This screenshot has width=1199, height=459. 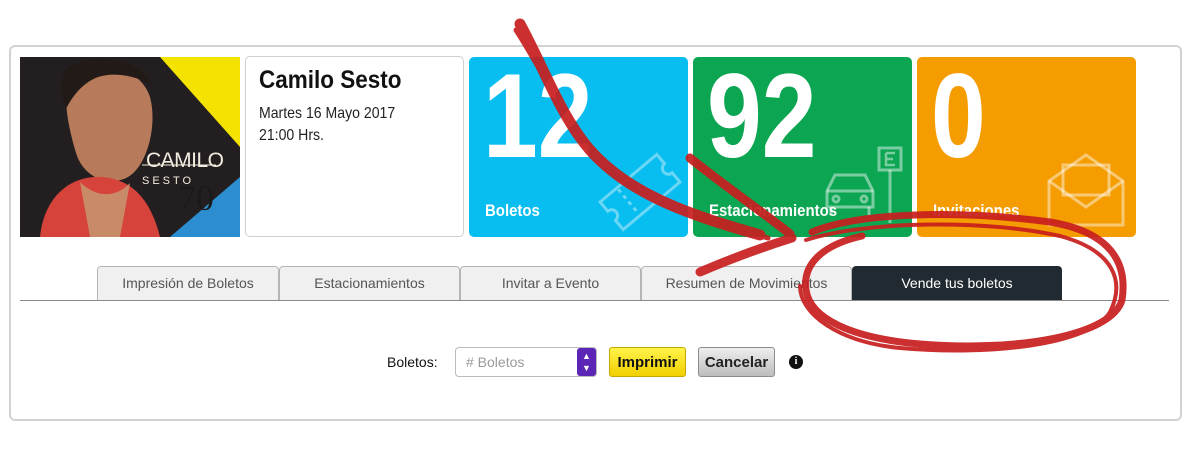 I want to click on parking-label: Estacionamientos, so click(x=773, y=210).